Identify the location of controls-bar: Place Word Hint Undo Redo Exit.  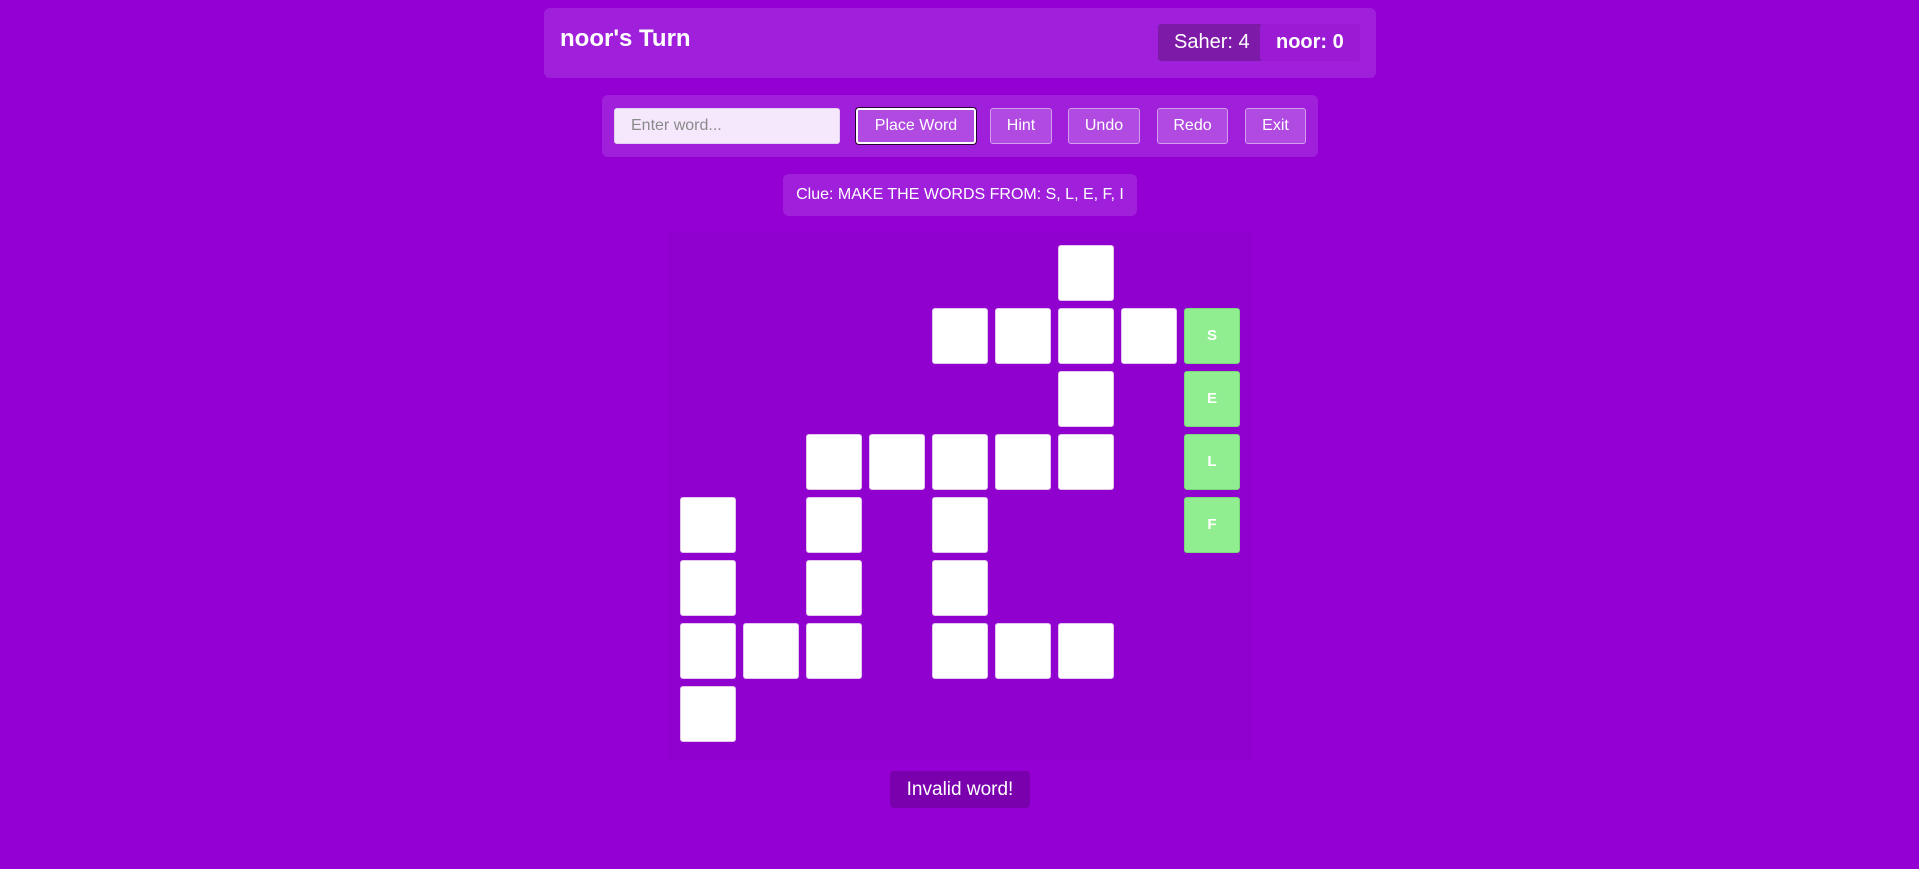
(960, 126).